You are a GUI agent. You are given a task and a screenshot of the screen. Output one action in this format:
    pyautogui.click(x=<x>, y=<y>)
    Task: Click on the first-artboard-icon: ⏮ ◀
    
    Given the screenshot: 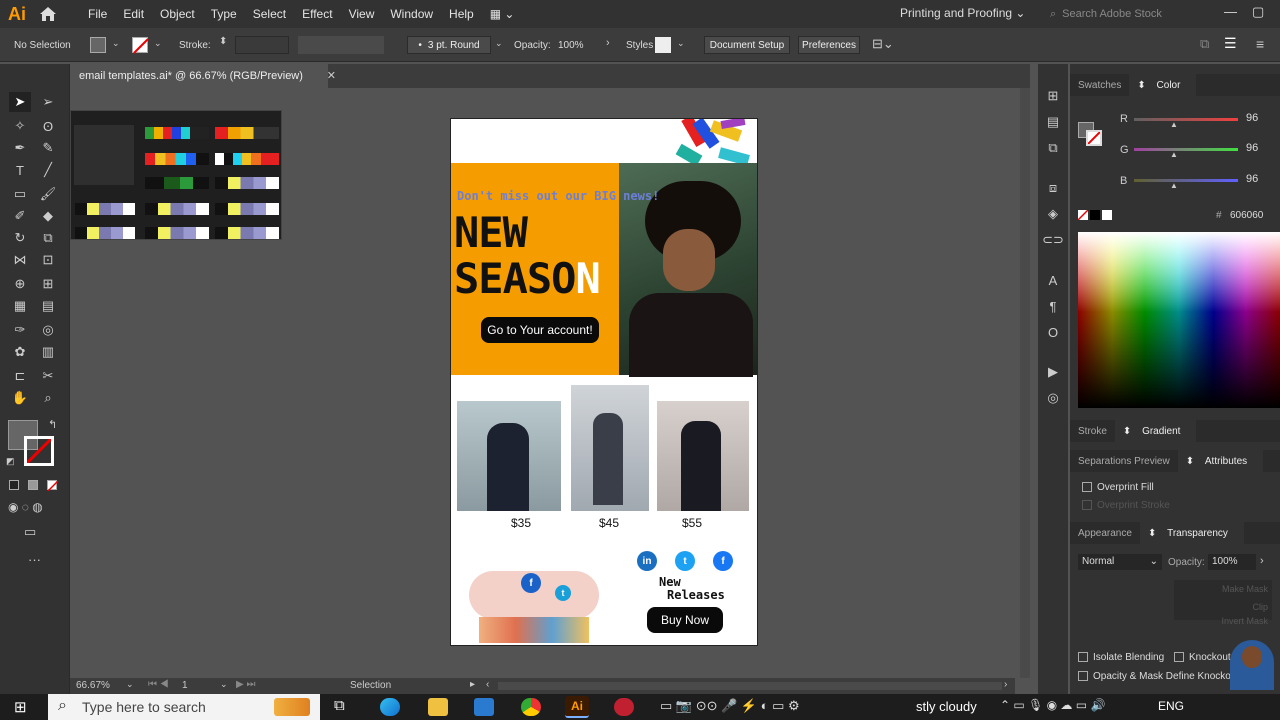 What is the action you would take?
    pyautogui.click(x=158, y=684)
    